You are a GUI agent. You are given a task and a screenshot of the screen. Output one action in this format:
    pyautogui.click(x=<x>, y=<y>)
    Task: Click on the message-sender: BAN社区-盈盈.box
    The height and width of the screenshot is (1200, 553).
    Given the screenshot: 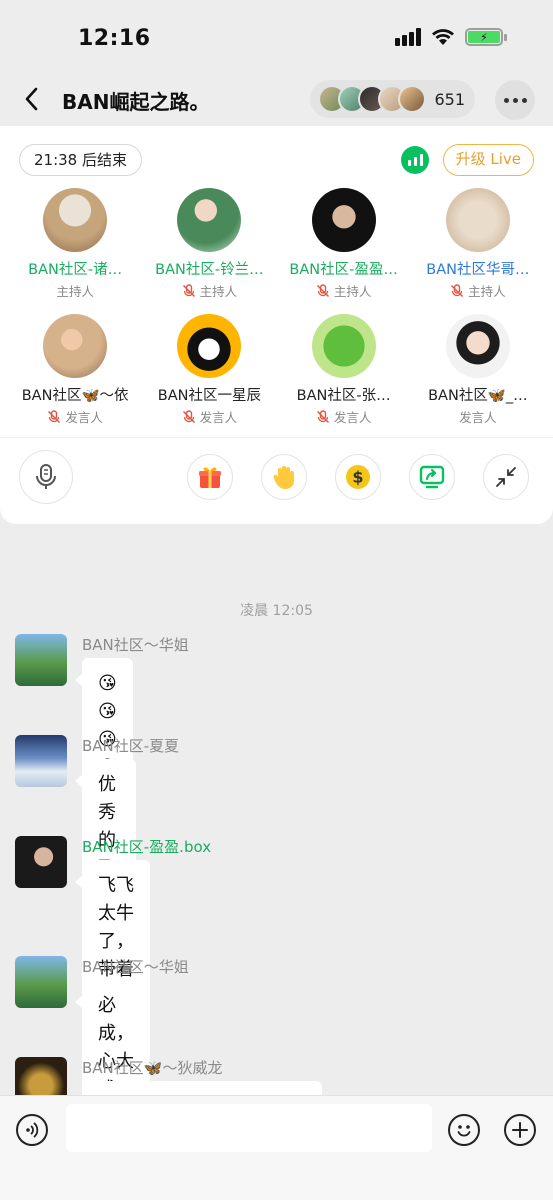 What is the action you would take?
    pyautogui.click(x=147, y=847)
    